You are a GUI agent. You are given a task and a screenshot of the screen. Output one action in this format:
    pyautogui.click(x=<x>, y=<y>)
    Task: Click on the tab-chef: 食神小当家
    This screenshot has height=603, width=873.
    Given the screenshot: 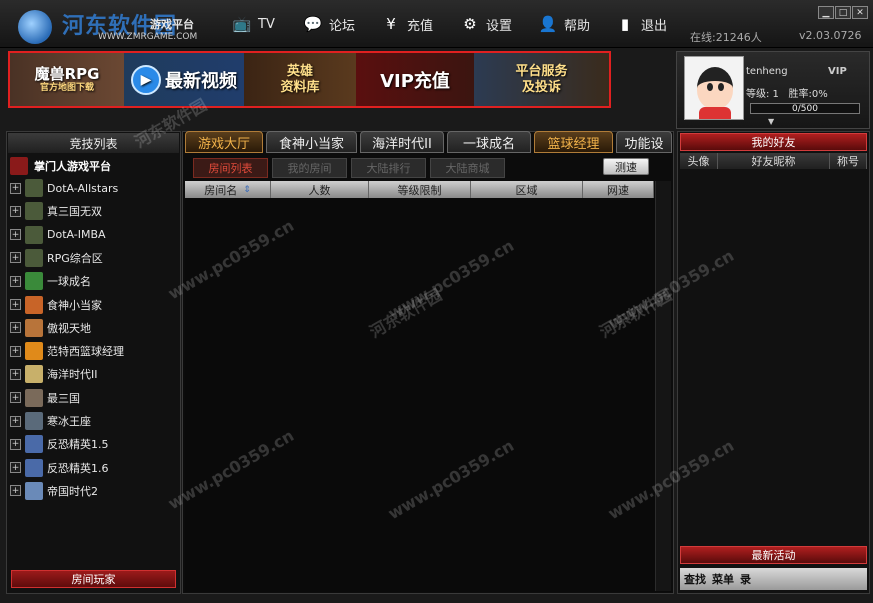 What is the action you would take?
    pyautogui.click(x=311, y=142)
    